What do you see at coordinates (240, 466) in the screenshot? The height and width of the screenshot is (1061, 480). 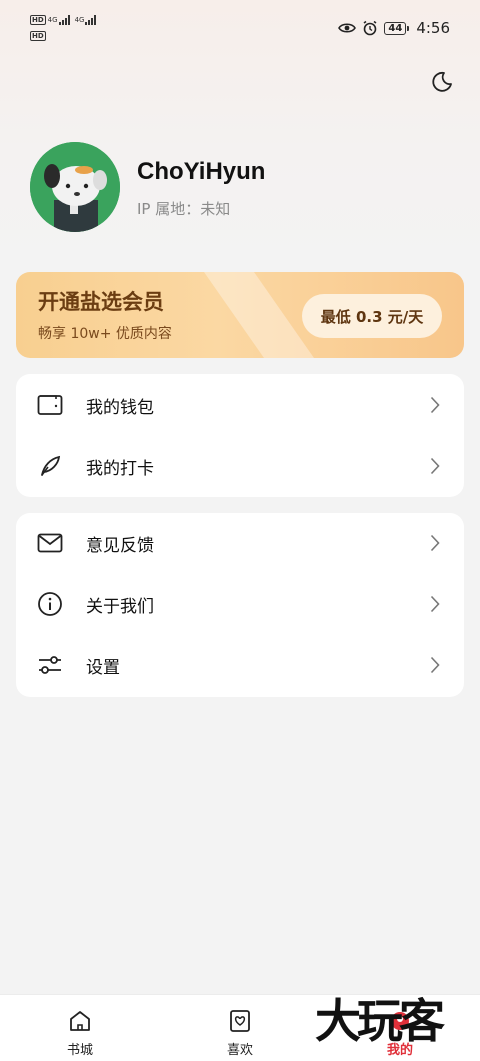 I see `menu-item-checkin: 我的打卡` at bounding box center [240, 466].